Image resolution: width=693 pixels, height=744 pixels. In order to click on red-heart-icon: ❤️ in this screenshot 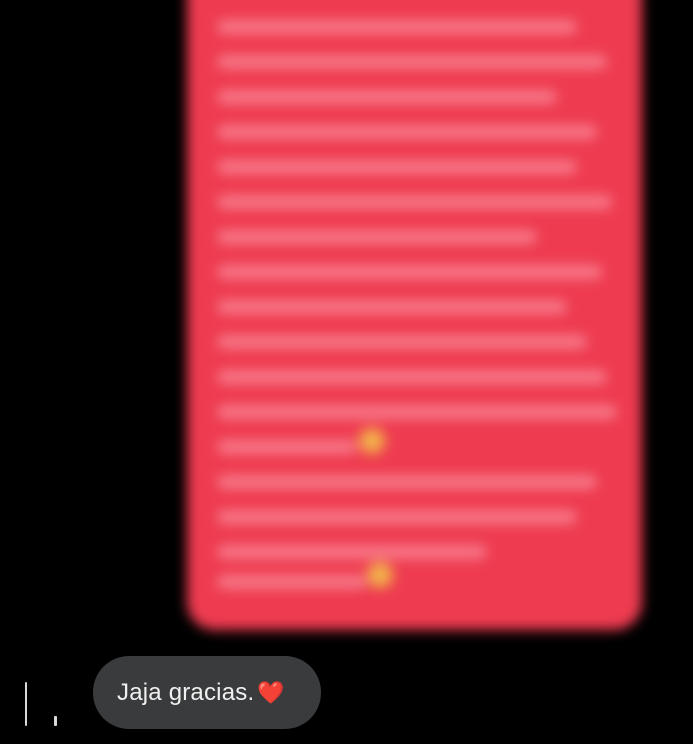, I will do `click(271, 693)`.